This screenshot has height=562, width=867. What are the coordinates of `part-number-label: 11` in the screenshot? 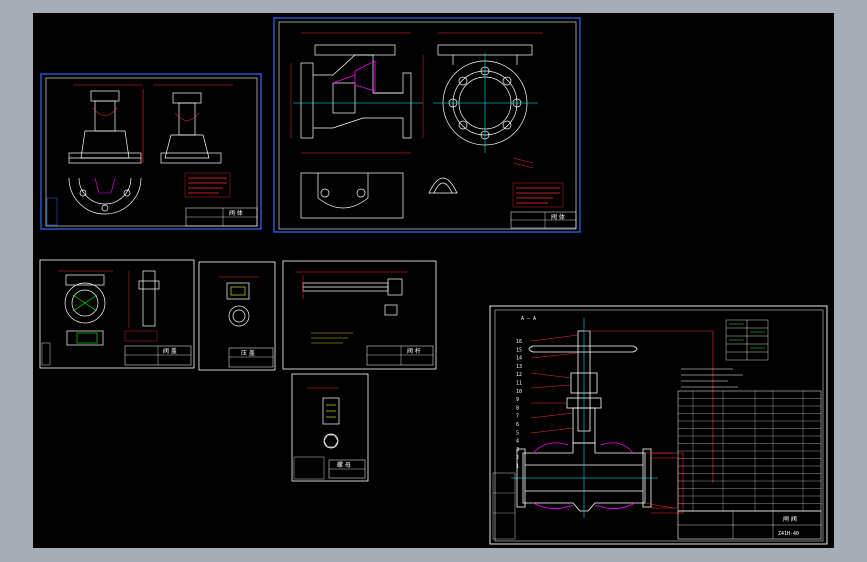 It's located at (519, 384).